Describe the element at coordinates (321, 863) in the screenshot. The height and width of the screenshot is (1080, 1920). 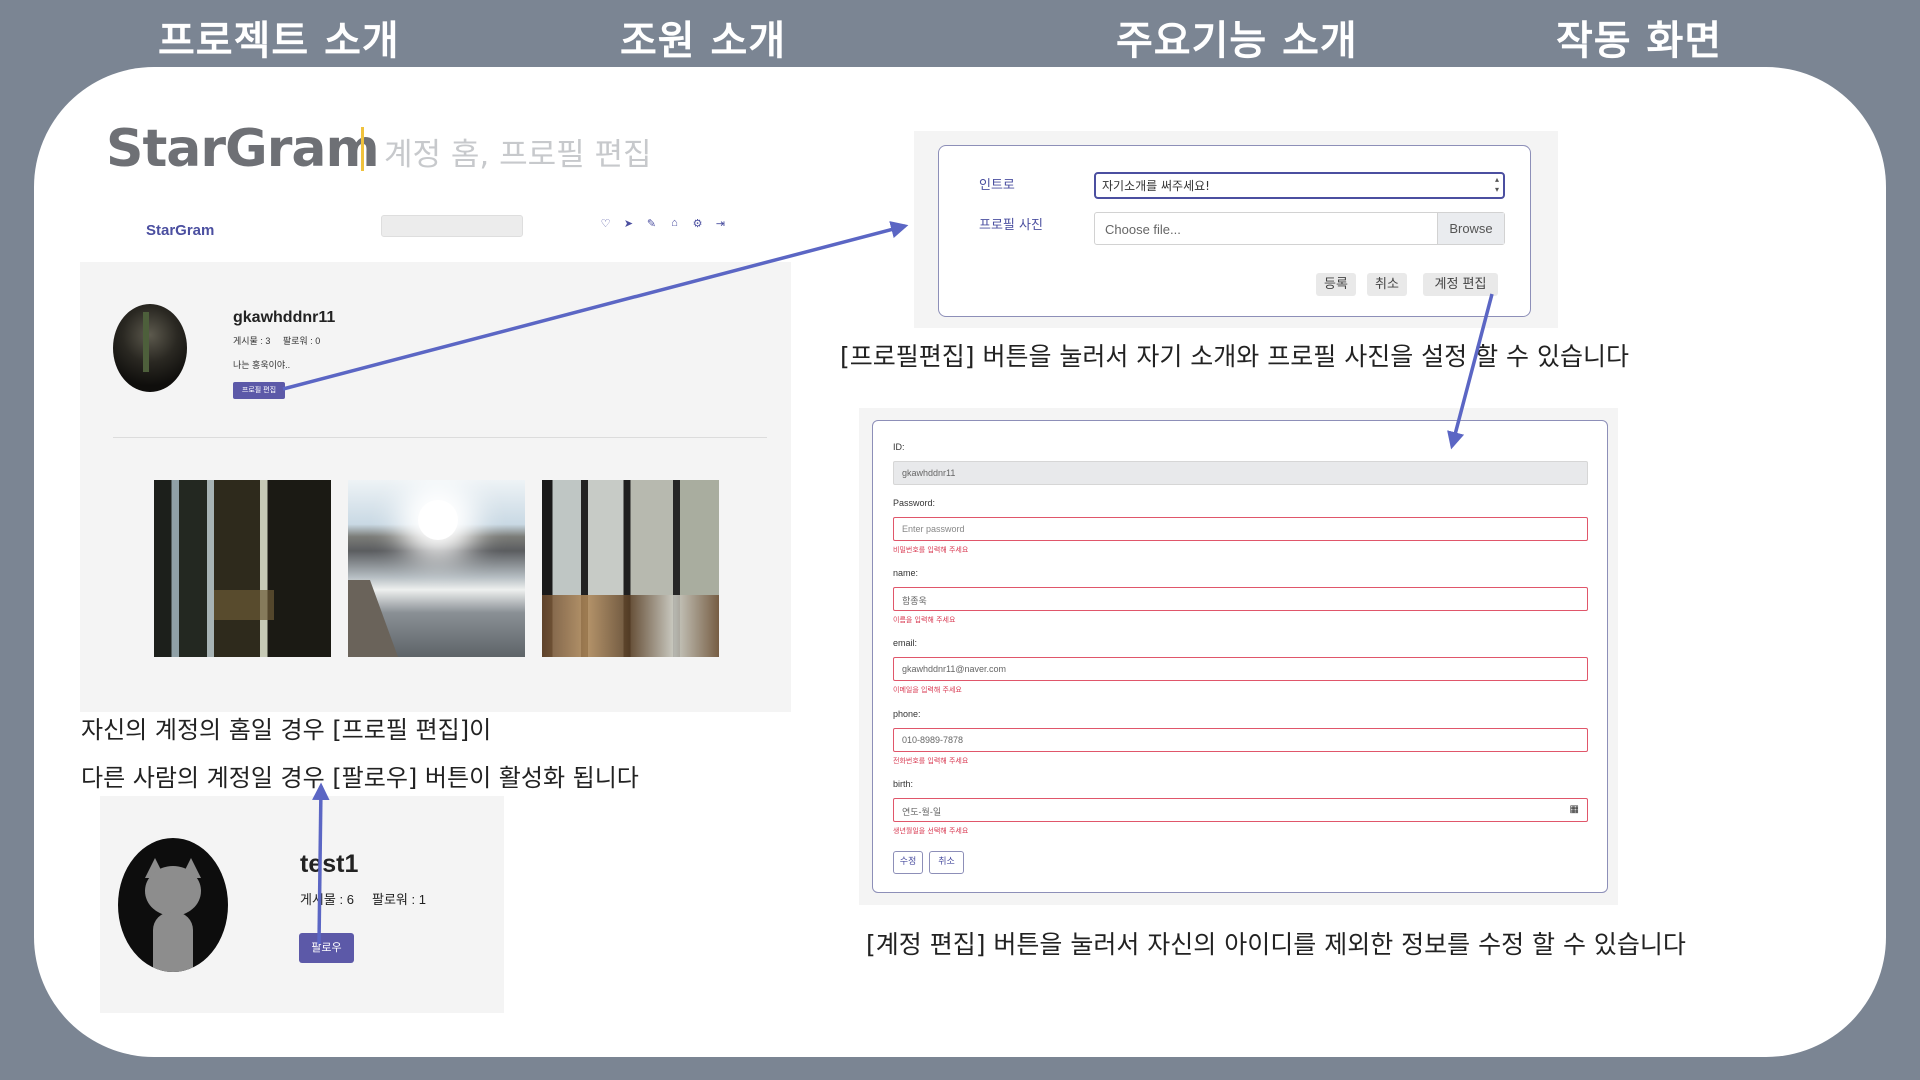
I see `arrow-to-follow-button` at that location.